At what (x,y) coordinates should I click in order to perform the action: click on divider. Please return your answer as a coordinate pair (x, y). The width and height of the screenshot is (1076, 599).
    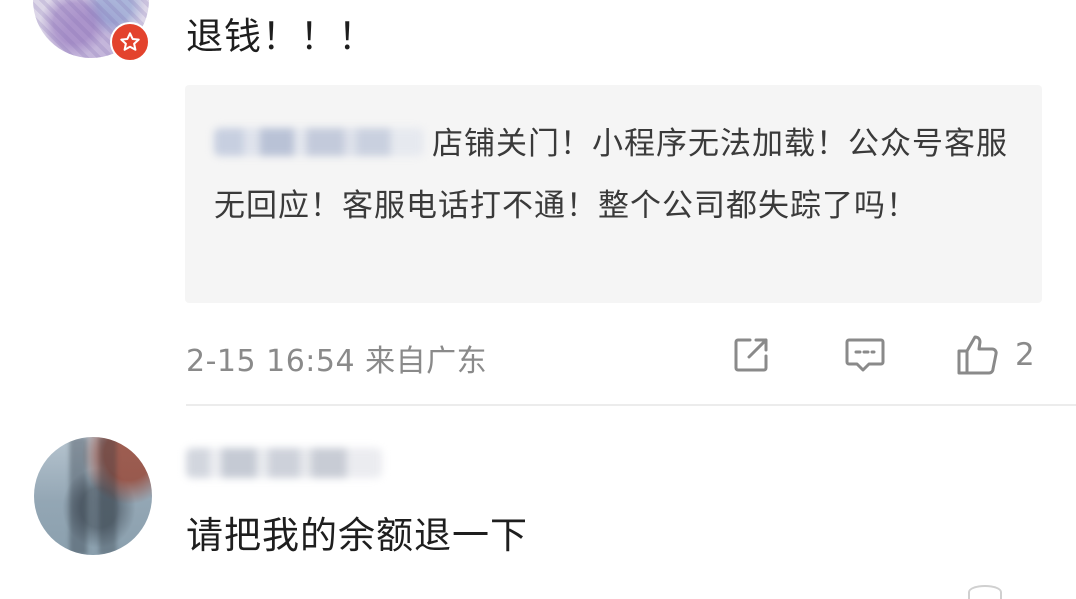
    Looking at the image, I should click on (631, 405).